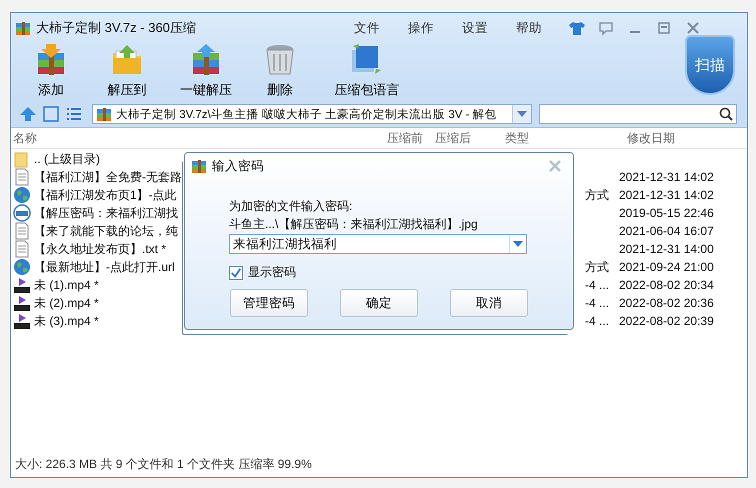  I want to click on prompt-text: 为加密的文件输入密码:, so click(291, 206).